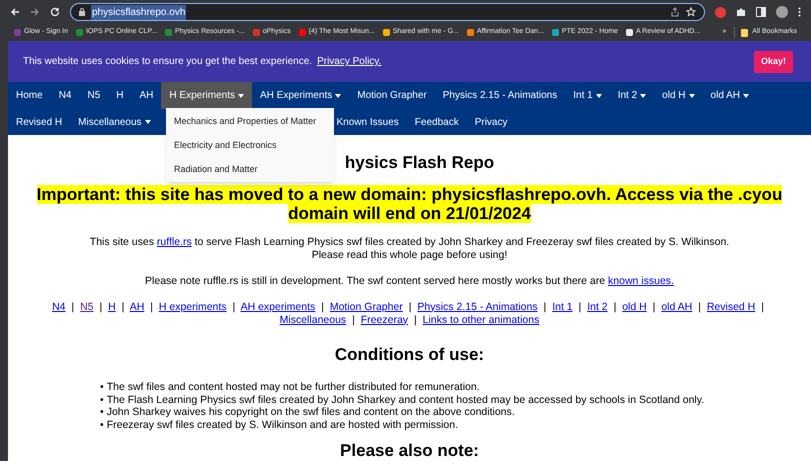 The height and width of the screenshot is (463, 811). What do you see at coordinates (409, 355) in the screenshot?
I see `section-heading: Conditions of use:` at bounding box center [409, 355].